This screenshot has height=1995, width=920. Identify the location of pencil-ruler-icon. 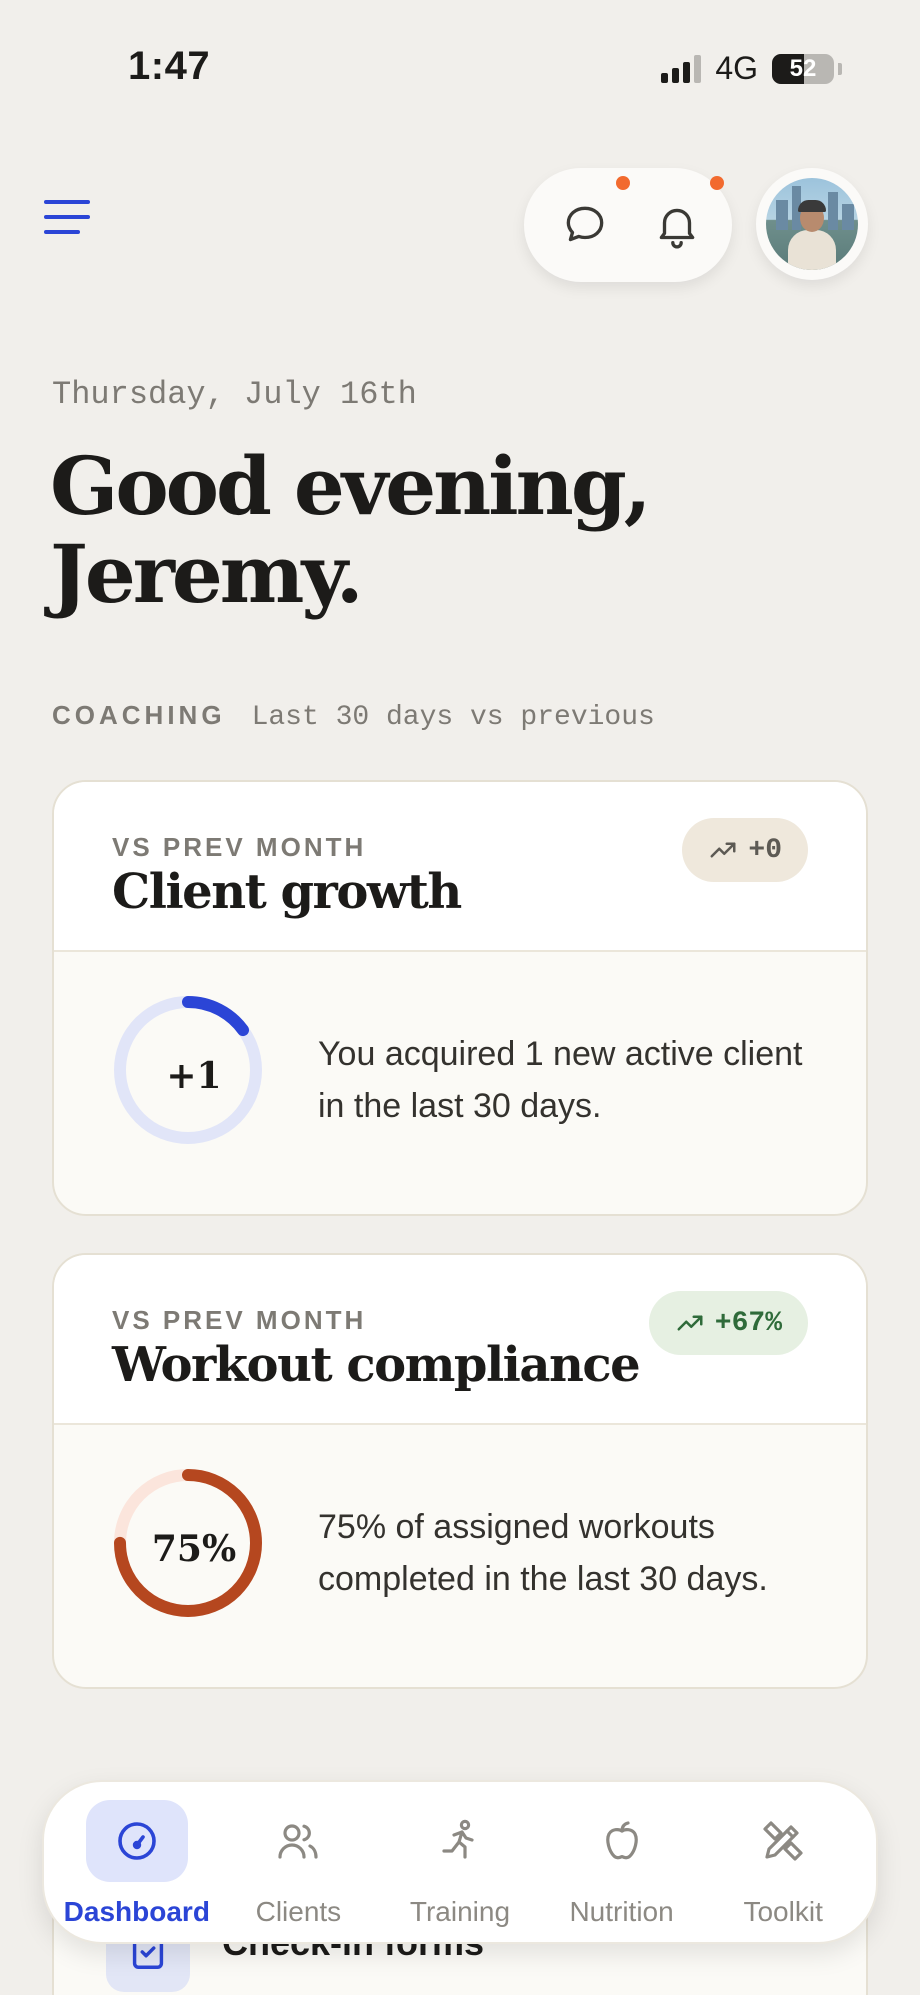
(783, 1841).